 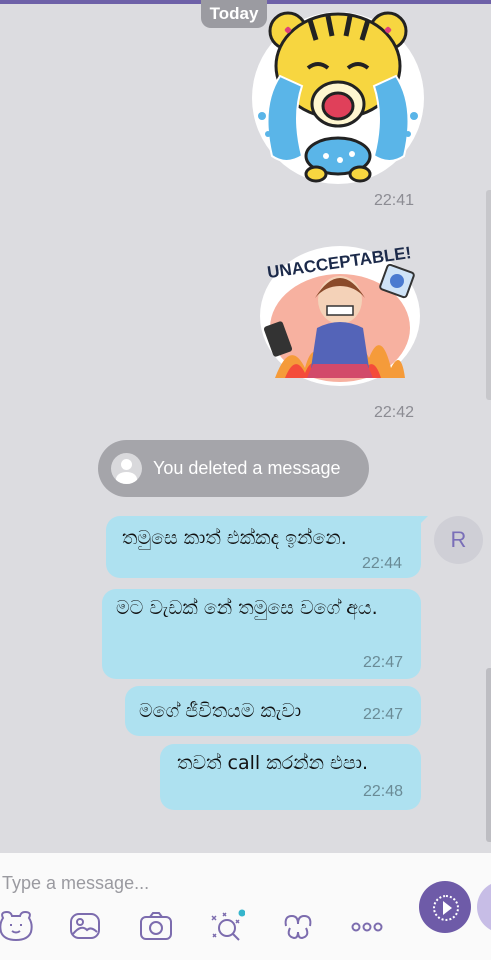 What do you see at coordinates (85, 926) in the screenshot?
I see `gallery-icon` at bounding box center [85, 926].